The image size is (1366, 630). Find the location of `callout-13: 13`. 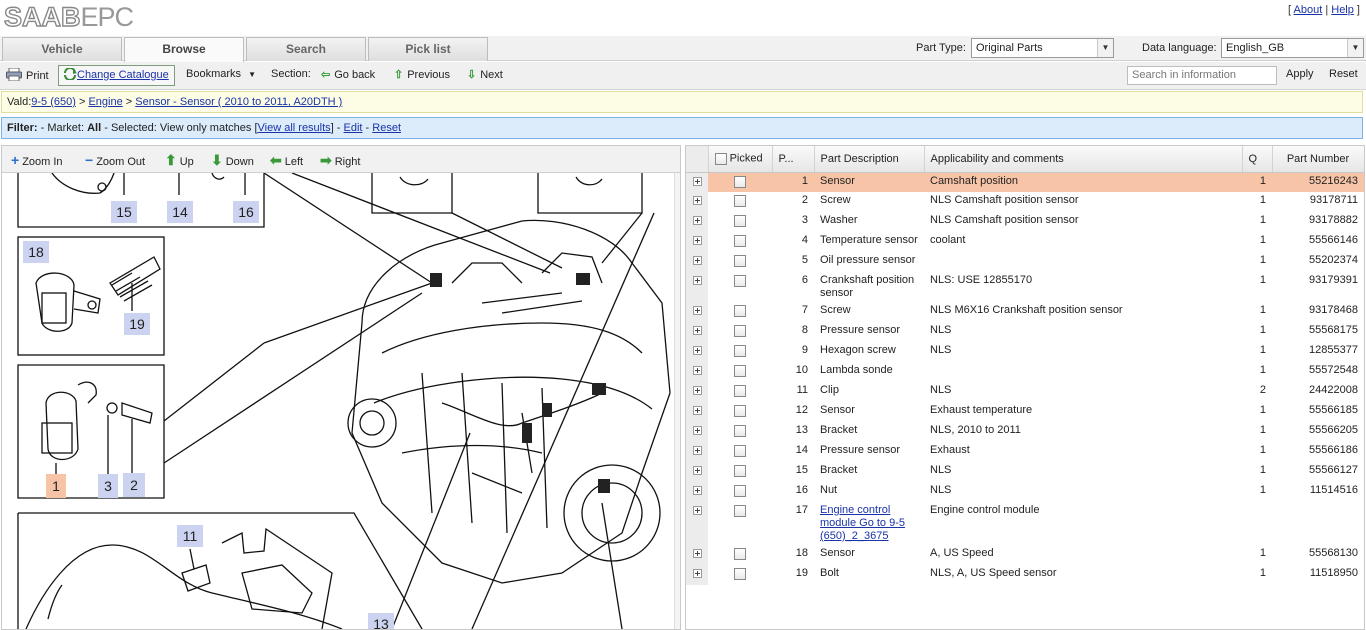

callout-13: 13 is located at coordinates (381, 621).